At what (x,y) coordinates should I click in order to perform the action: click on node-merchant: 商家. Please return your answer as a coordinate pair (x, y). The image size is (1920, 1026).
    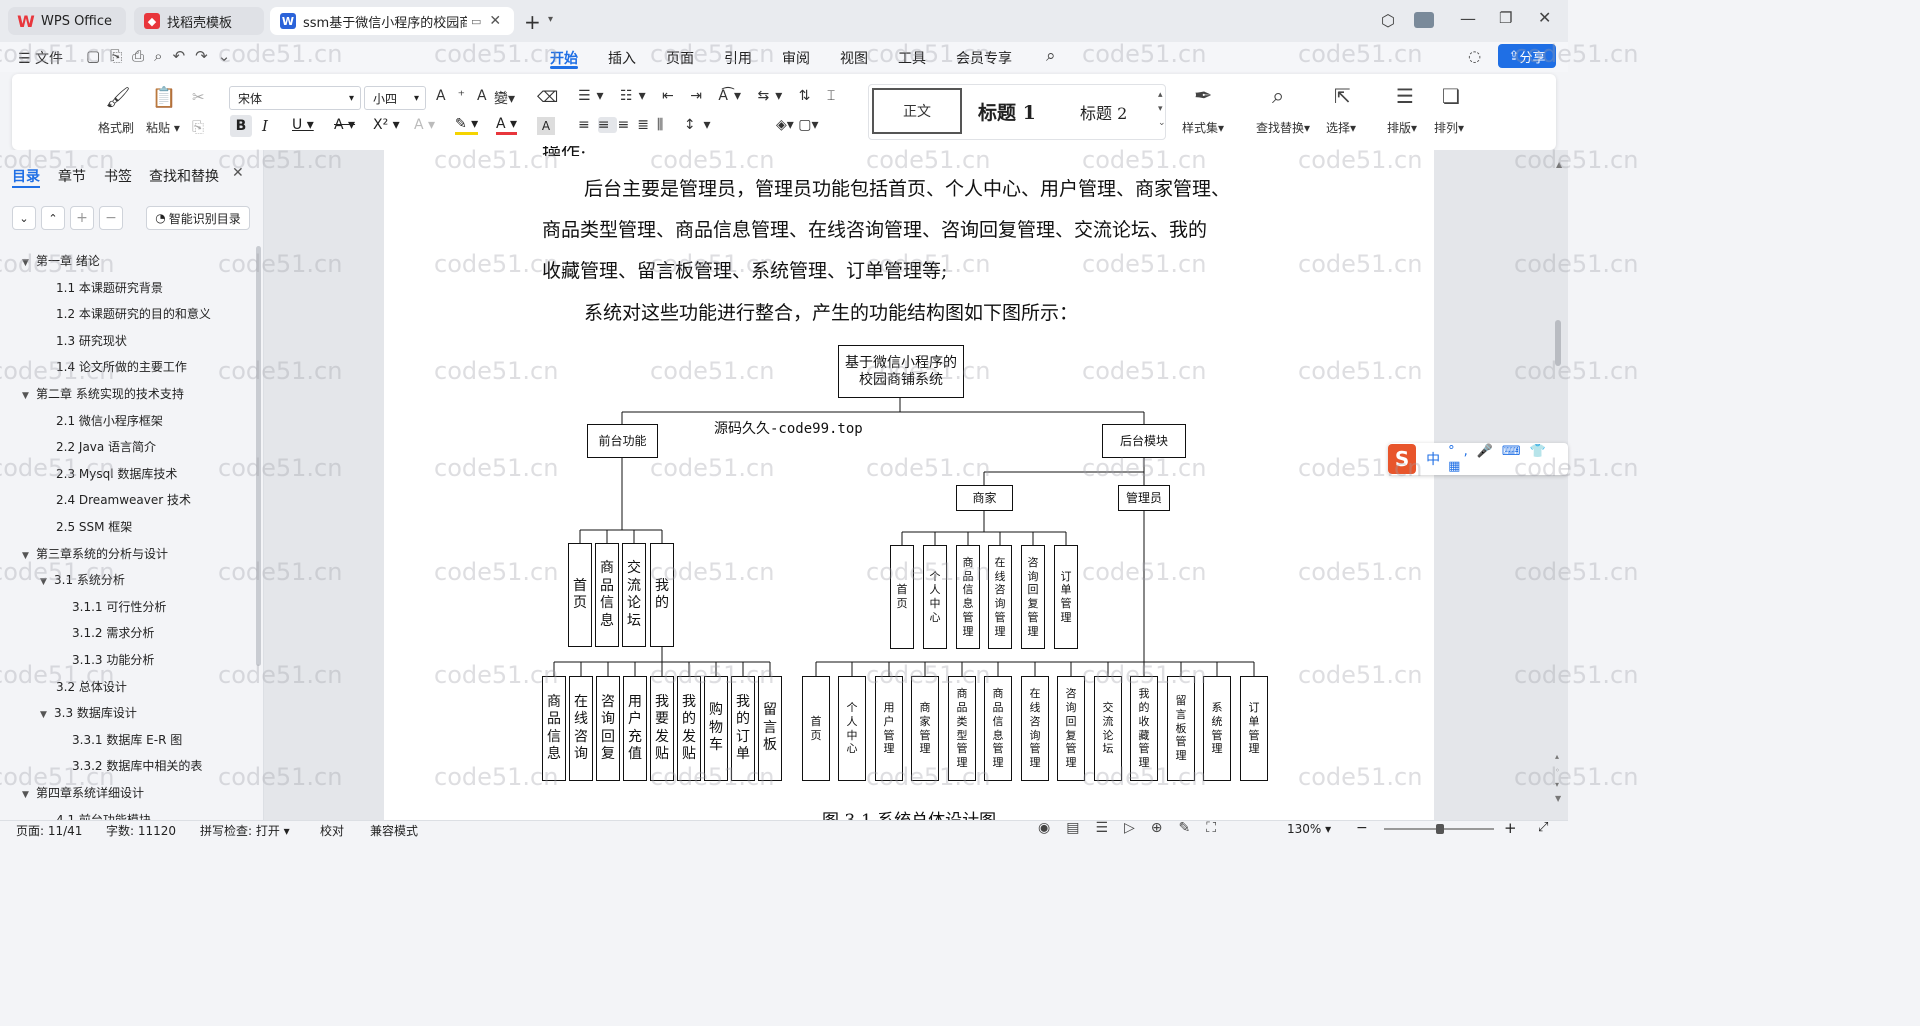
    Looking at the image, I should click on (984, 498).